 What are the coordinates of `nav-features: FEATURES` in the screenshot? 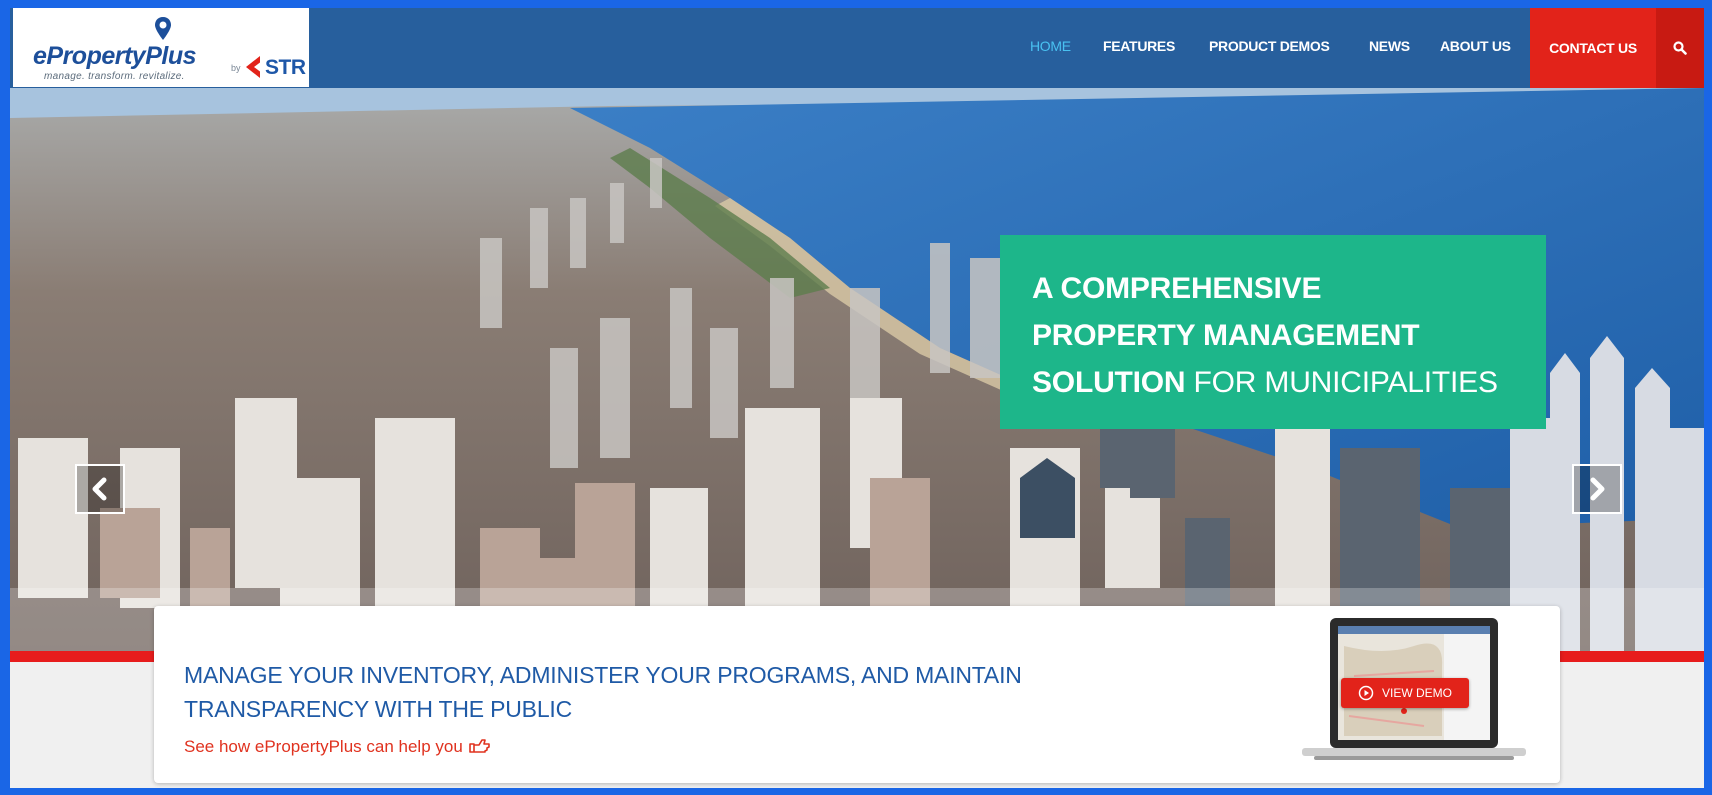 It's located at (1139, 46).